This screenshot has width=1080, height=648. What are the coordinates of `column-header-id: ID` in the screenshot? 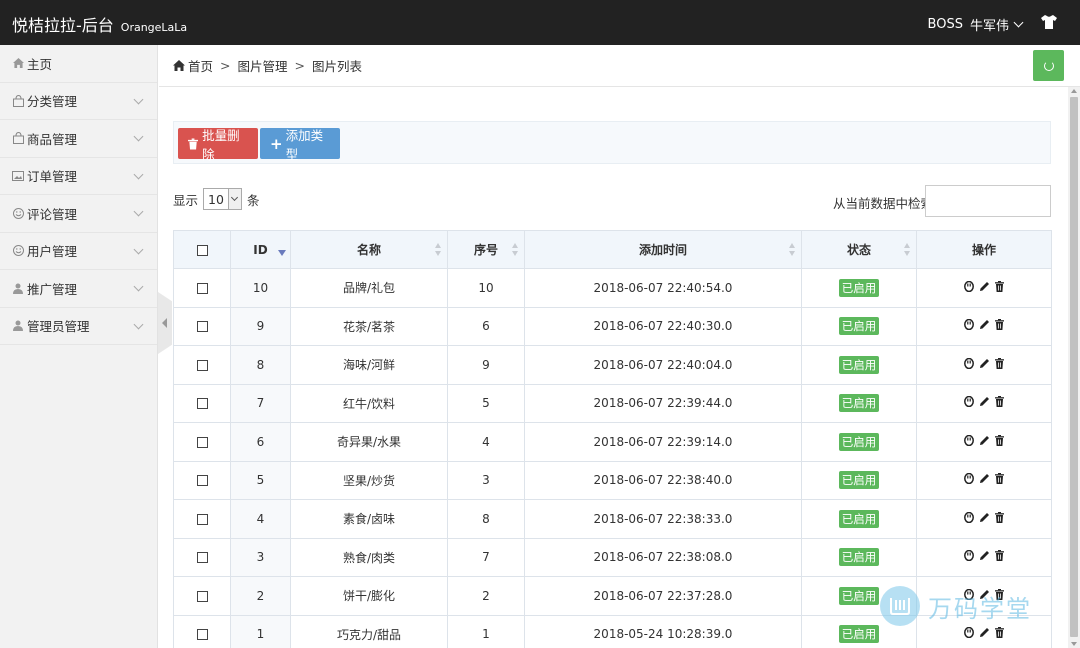 It's located at (260, 249).